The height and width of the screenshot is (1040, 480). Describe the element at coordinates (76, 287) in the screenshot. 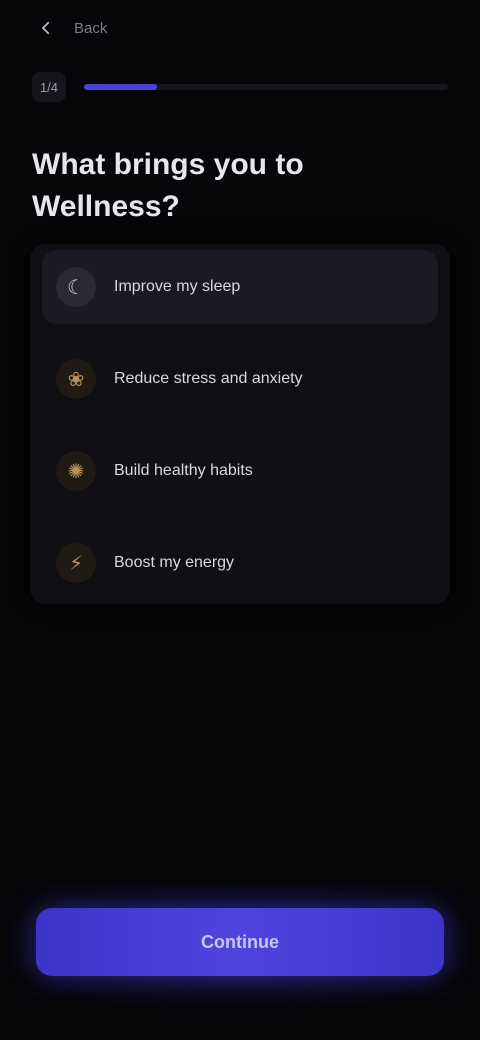

I see `moon-icon: ☾` at that location.